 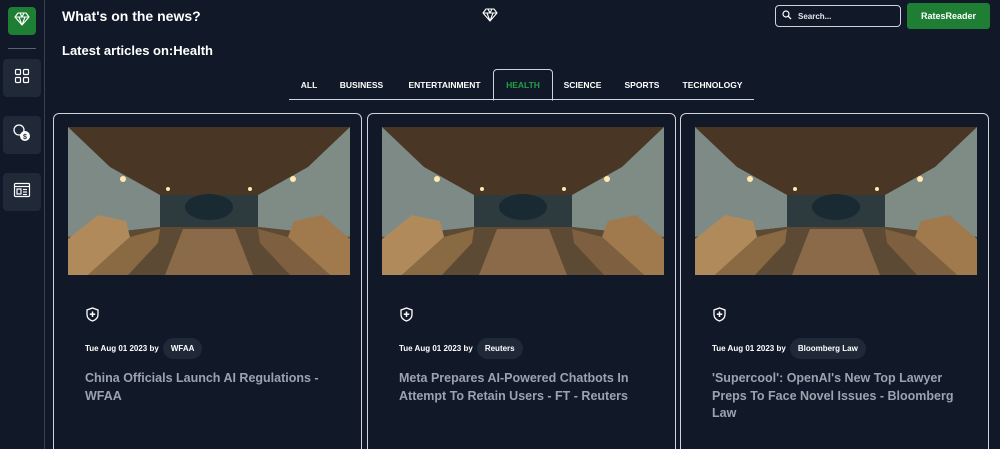 I want to click on tab-health: HEALTH, so click(x=523, y=85).